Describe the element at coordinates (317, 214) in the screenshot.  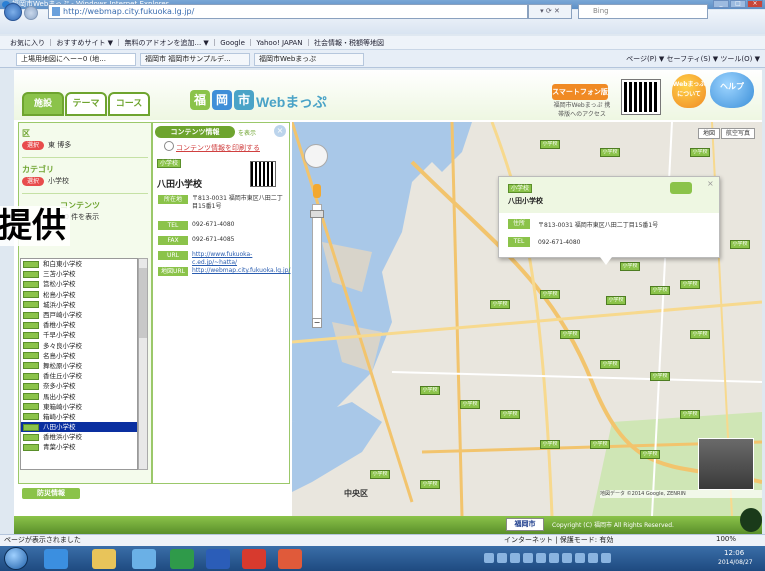
I see `zoom-slider-knob` at that location.